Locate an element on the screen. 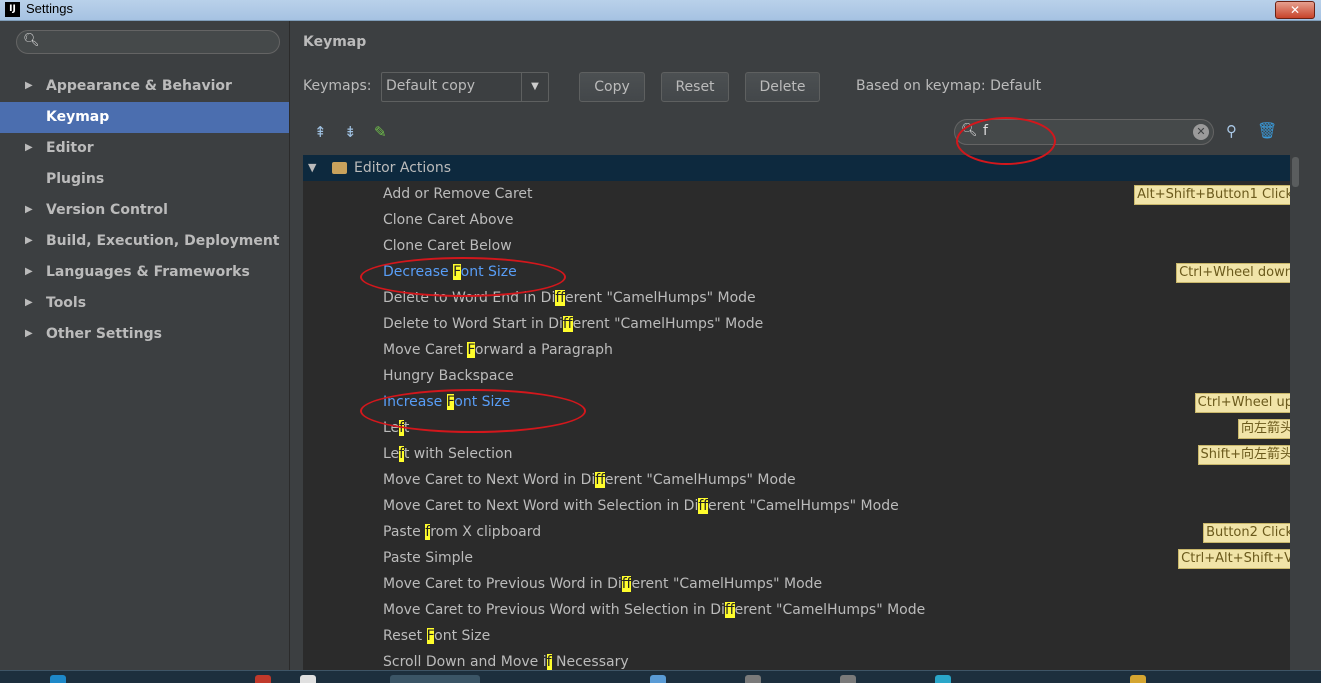 This screenshot has width=1321, height=683. action-label: Clone Caret Below is located at coordinates (447, 246).